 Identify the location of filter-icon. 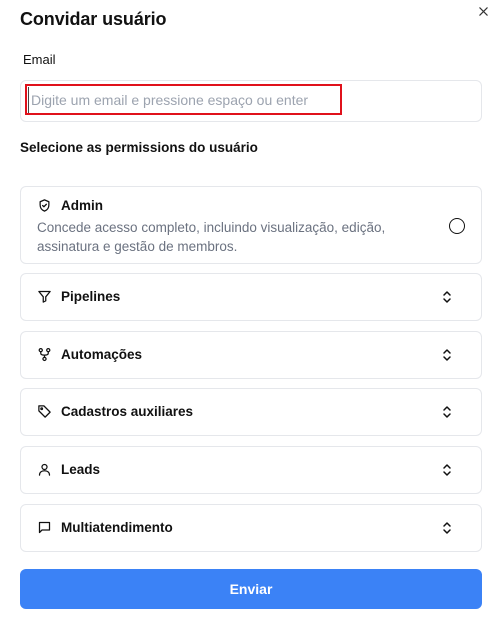
(44, 296).